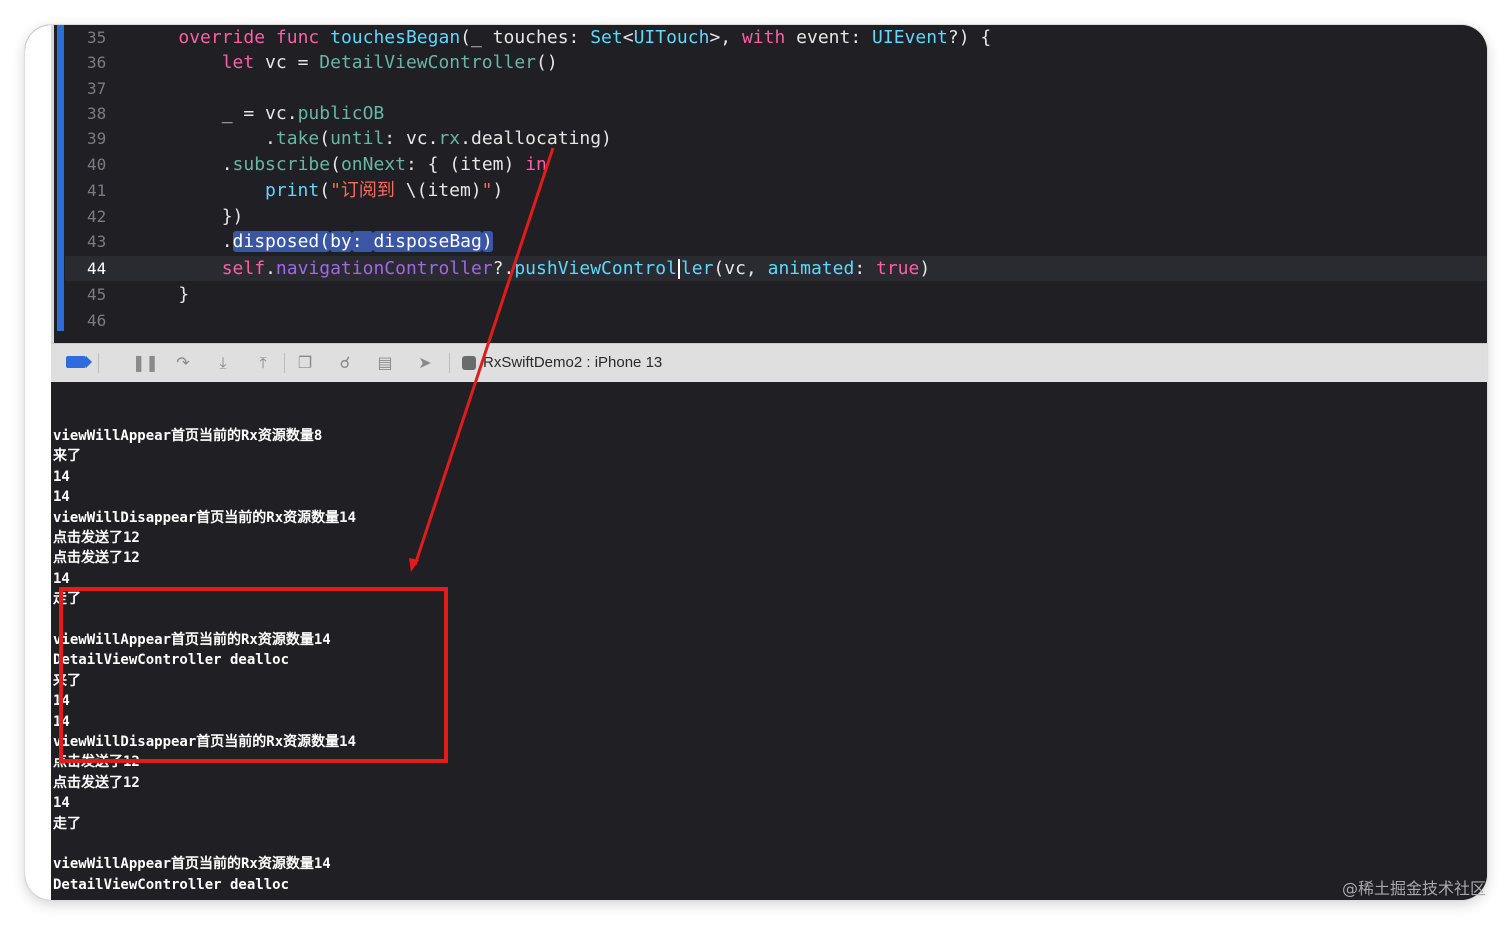  Describe the element at coordinates (384, 268) in the screenshot. I see `code-token: navigationController` at that location.